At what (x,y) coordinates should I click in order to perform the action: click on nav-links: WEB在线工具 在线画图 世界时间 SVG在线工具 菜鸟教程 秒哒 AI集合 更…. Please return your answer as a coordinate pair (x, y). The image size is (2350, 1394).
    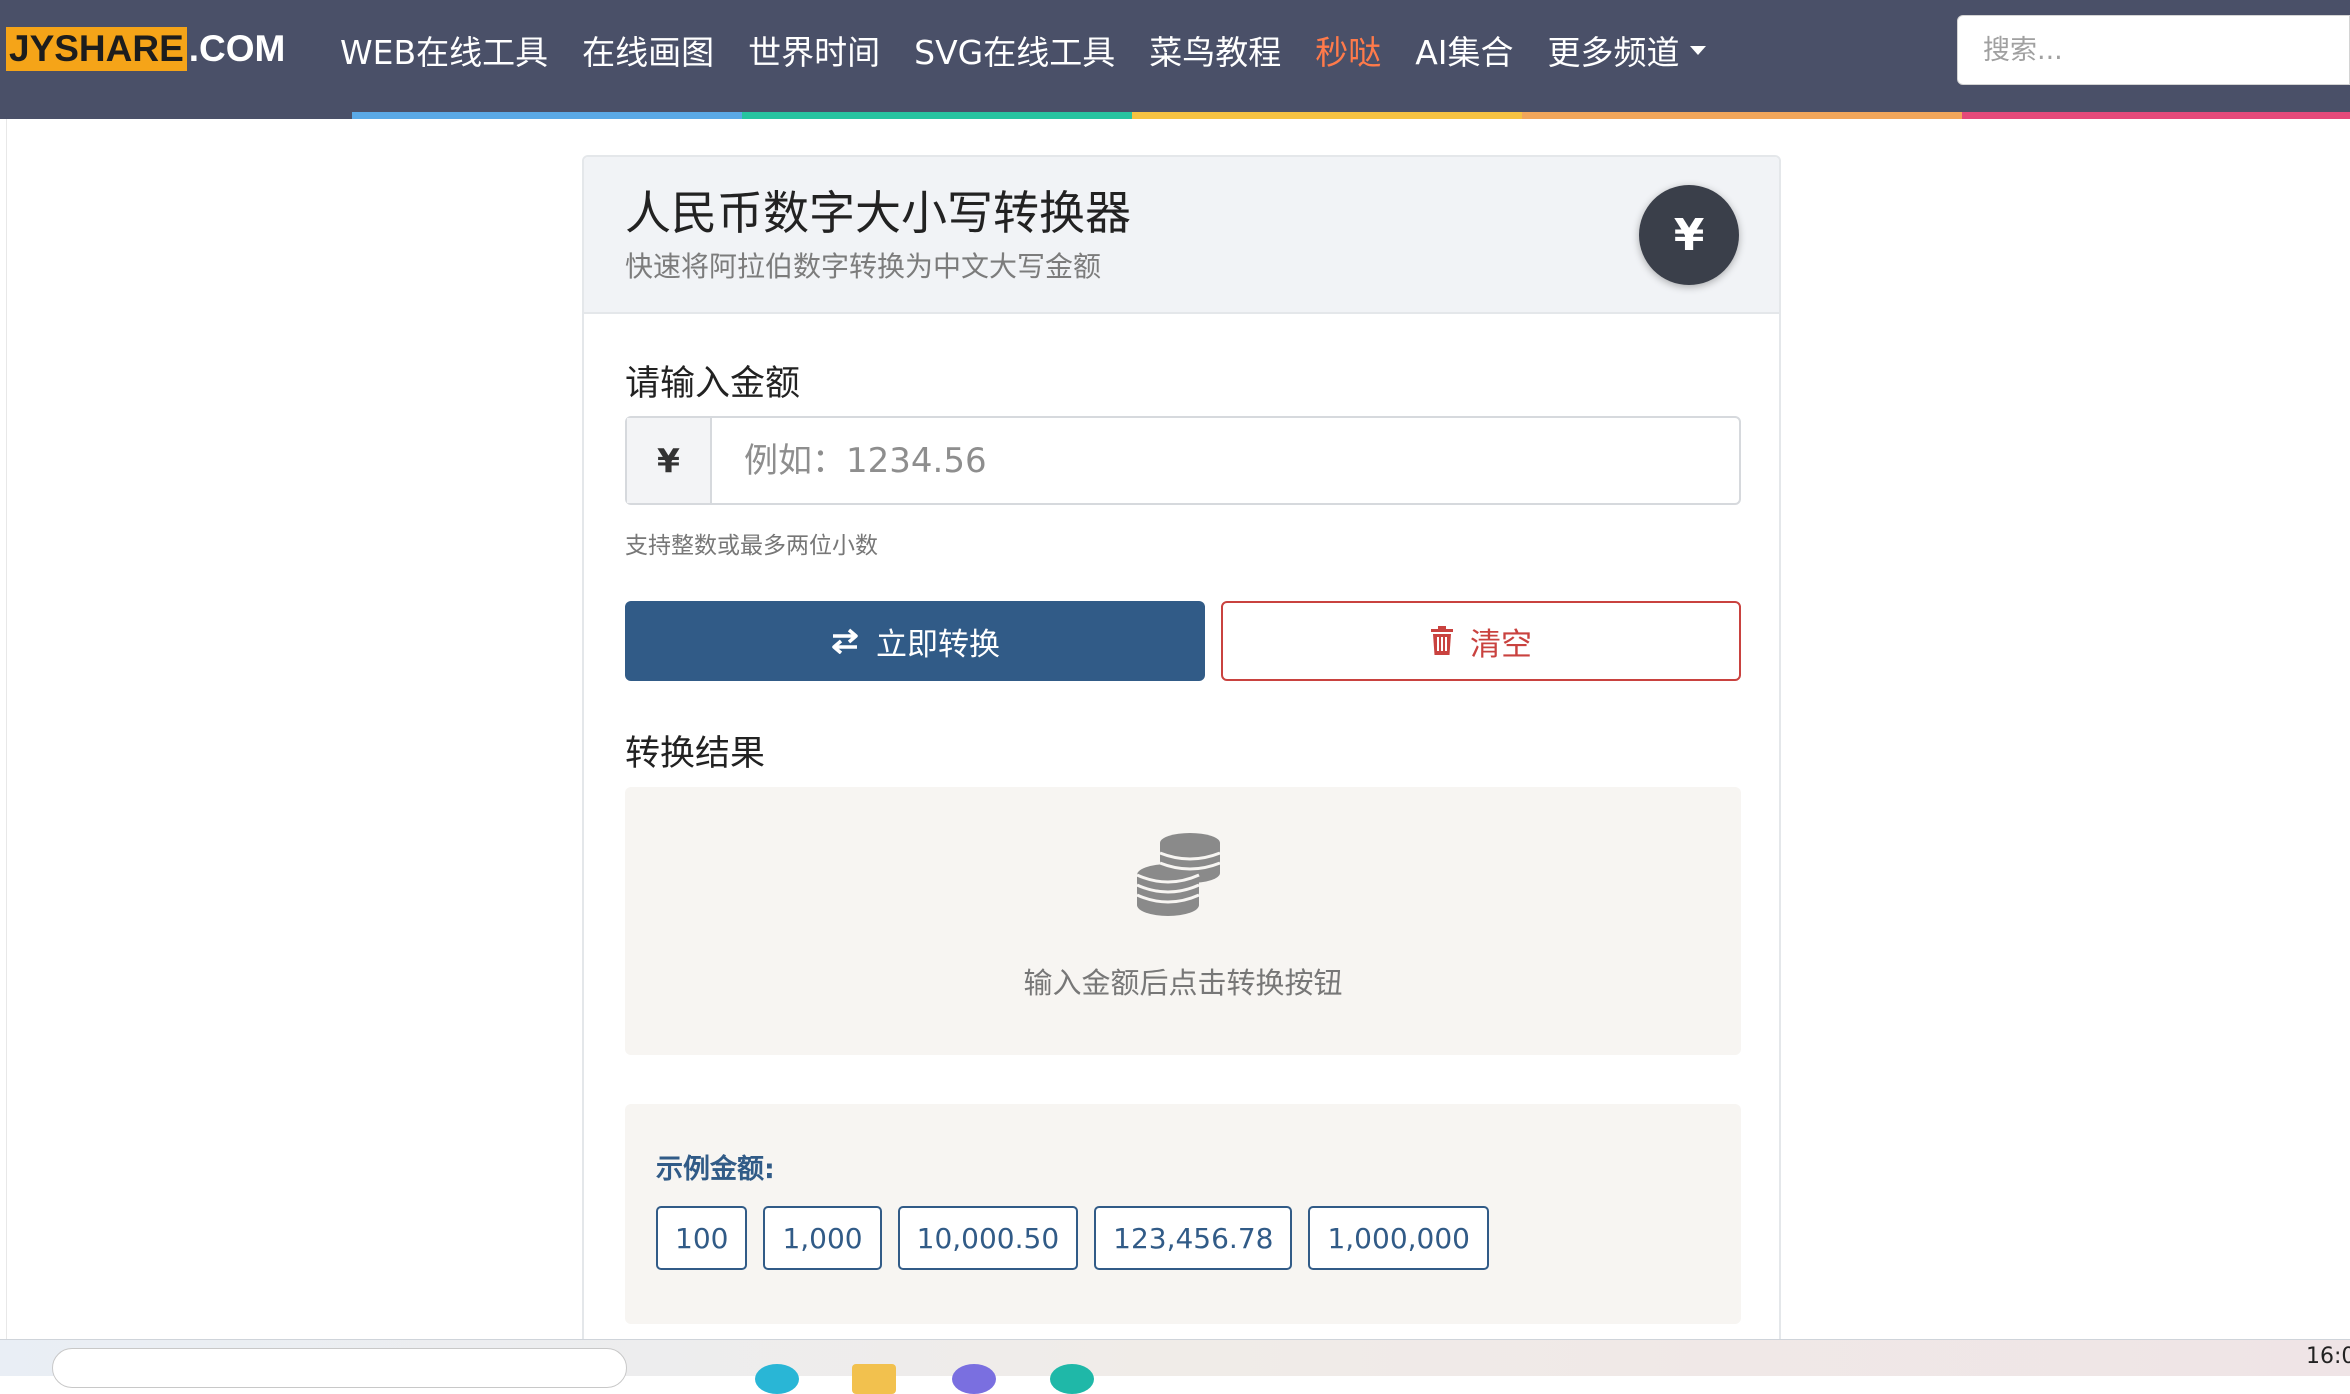
    Looking at the image, I should click on (1040, 50).